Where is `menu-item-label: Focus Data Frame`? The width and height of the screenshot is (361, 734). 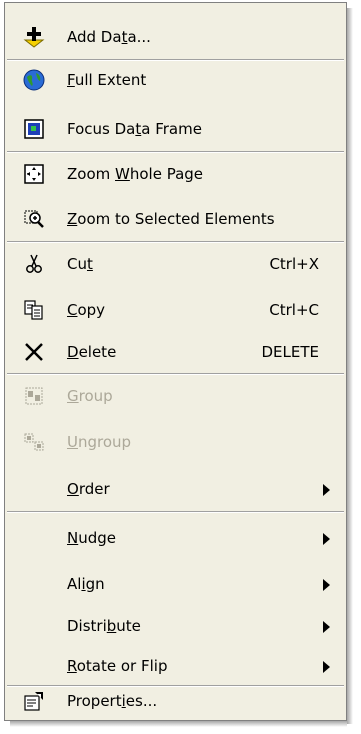 menu-item-label: Focus Data Frame is located at coordinates (134, 129).